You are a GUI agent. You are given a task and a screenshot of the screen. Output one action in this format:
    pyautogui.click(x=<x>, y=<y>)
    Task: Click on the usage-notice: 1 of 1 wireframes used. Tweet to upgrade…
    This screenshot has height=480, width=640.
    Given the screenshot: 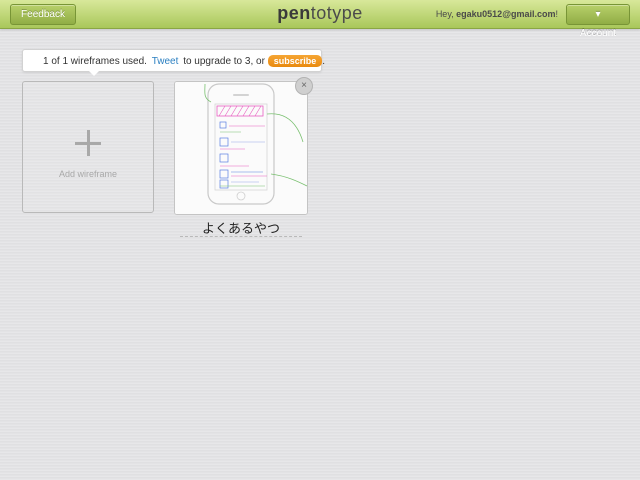 What is the action you would take?
    pyautogui.click(x=174, y=60)
    